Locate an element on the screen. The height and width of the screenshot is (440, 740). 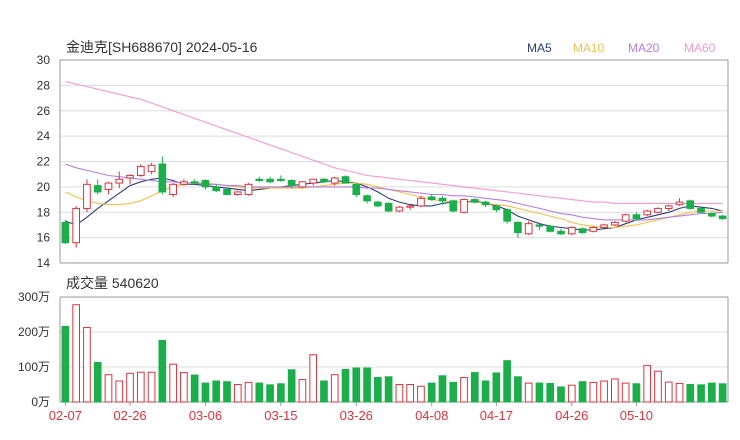
price-tick-label: 26 is located at coordinates (44, 111).